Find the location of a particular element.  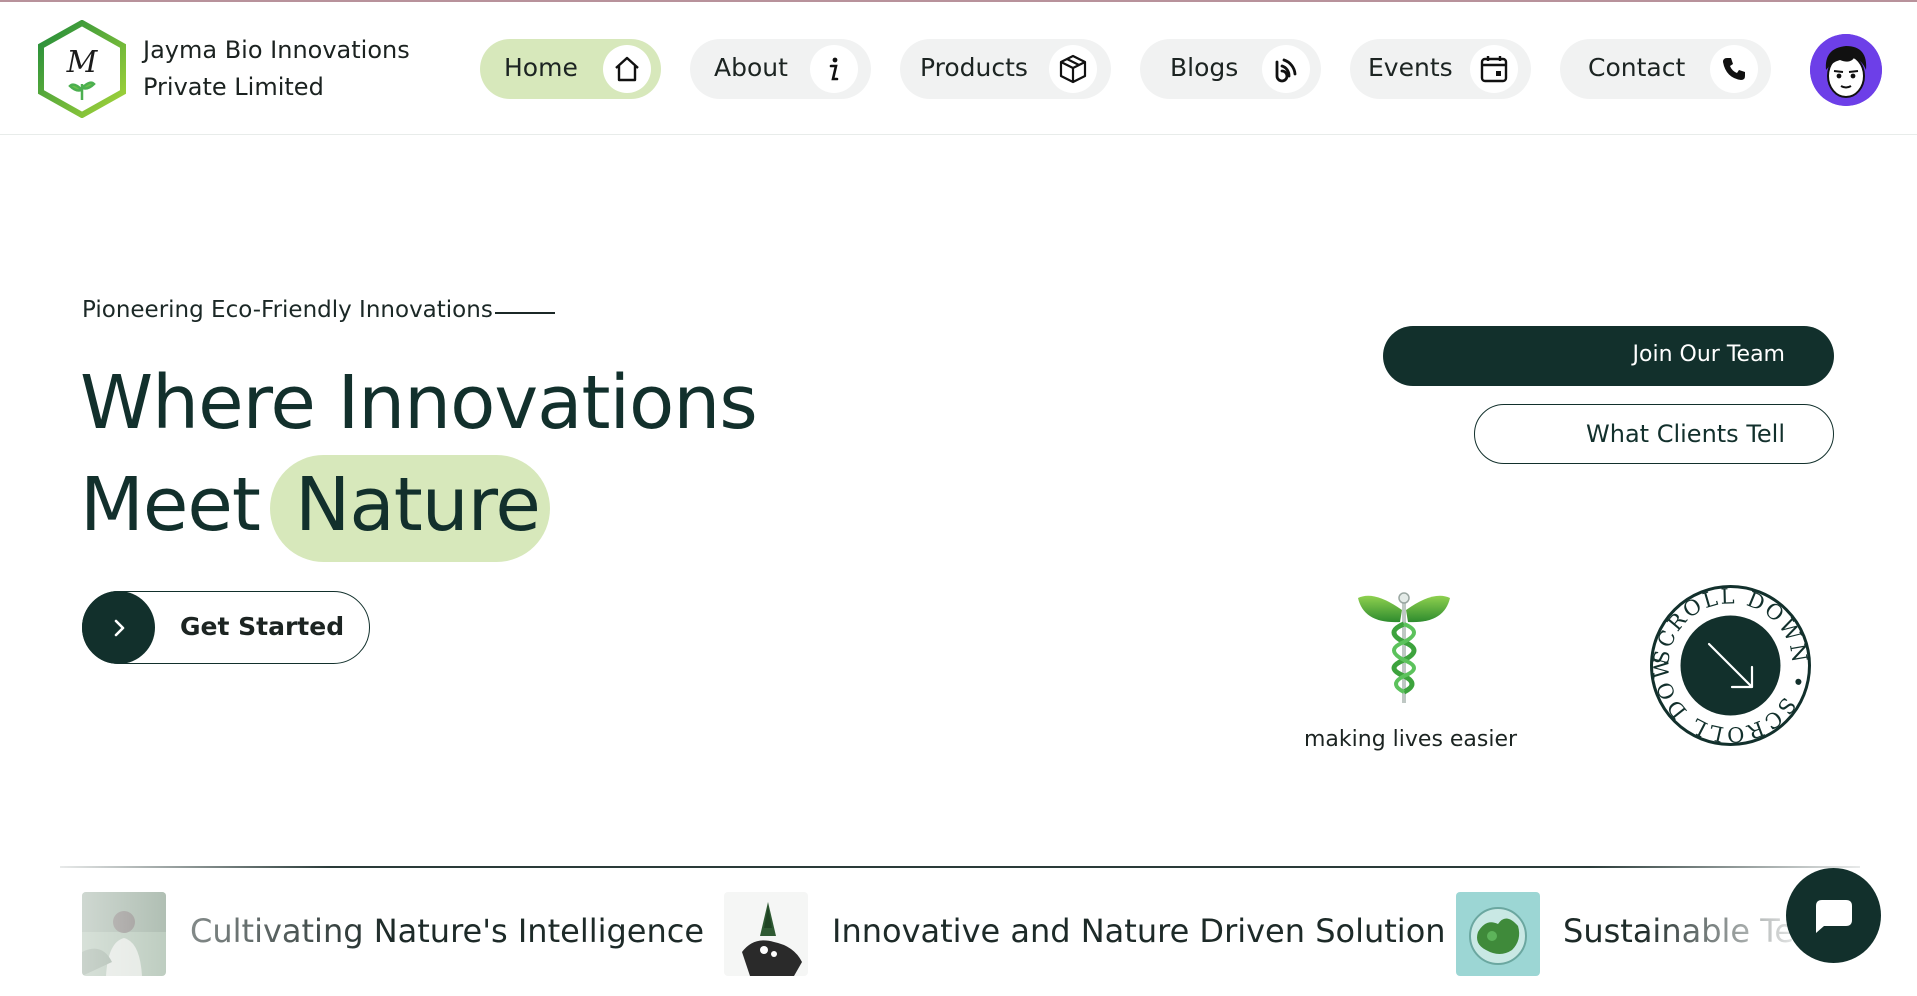

home-icon is located at coordinates (627, 69).